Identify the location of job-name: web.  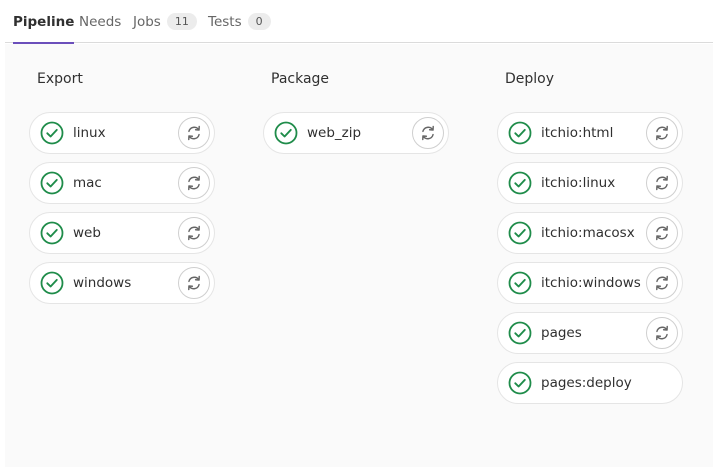
(87, 233).